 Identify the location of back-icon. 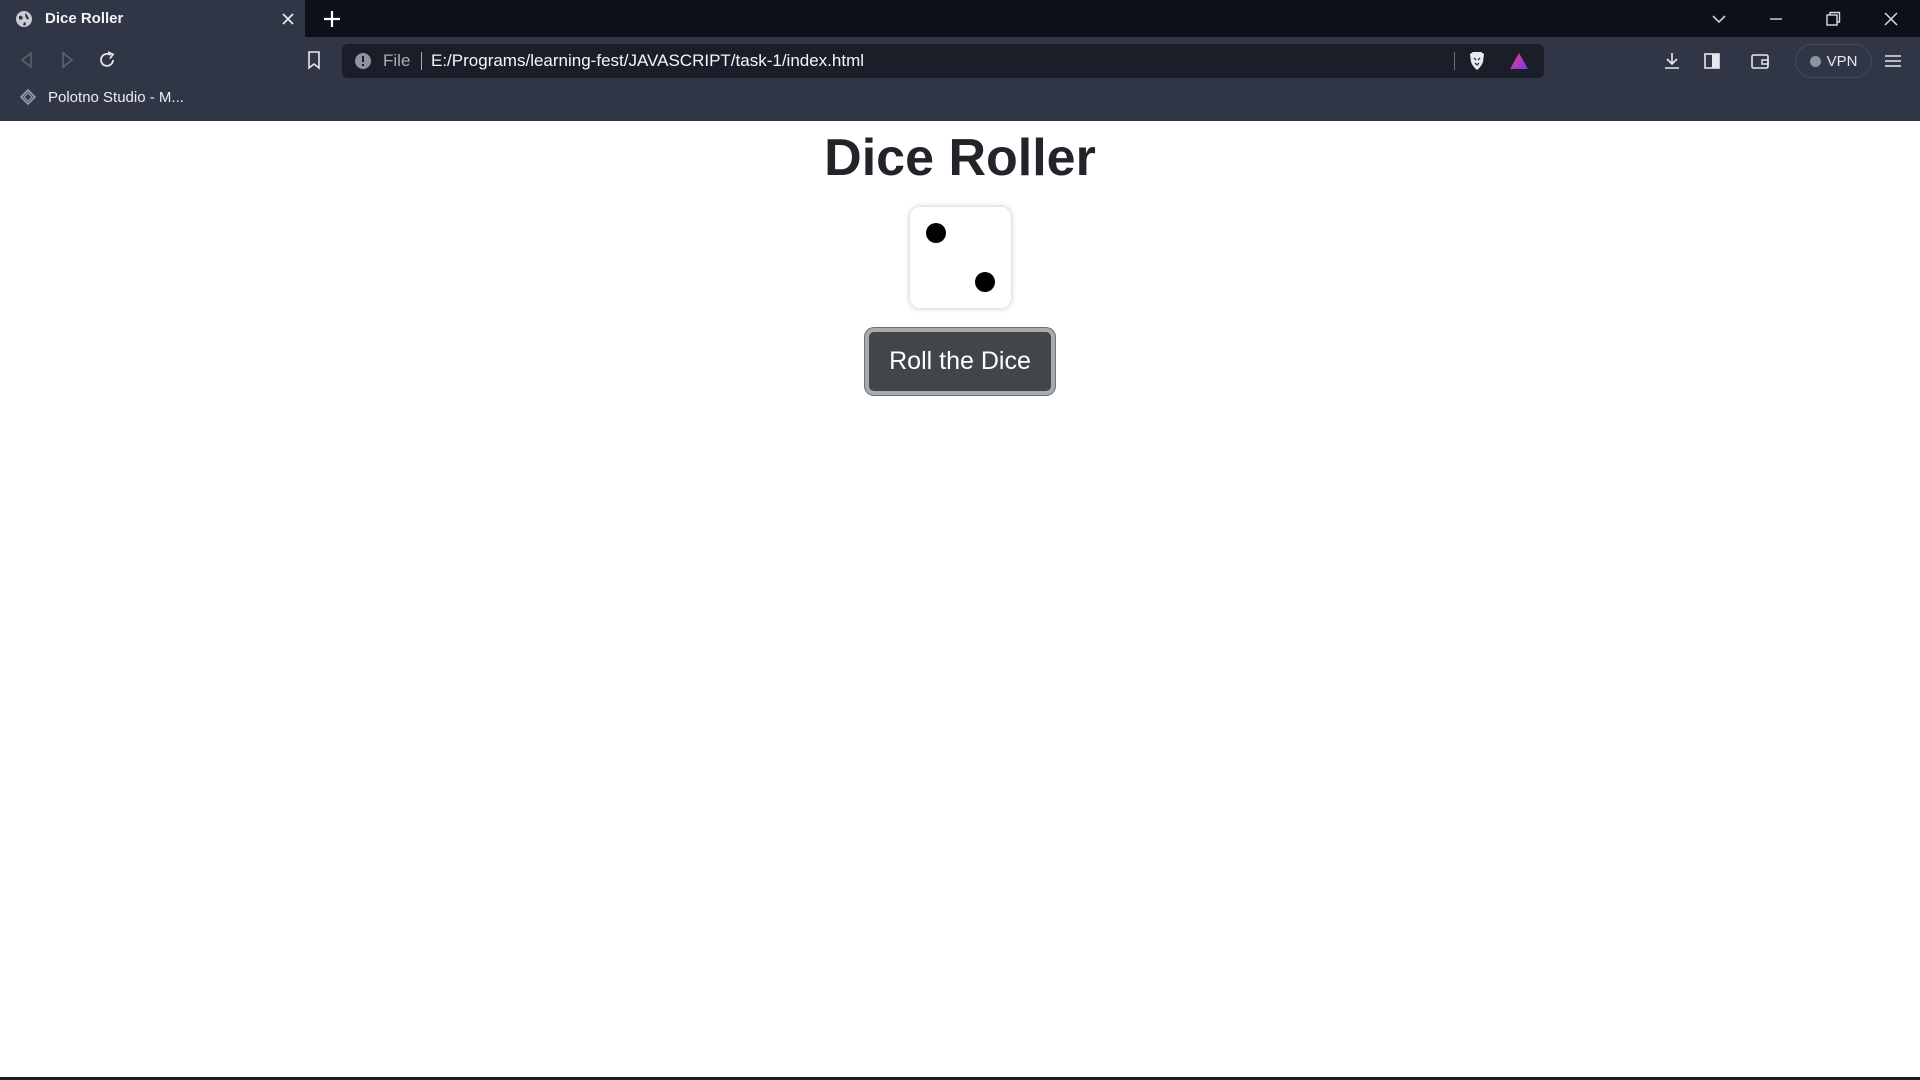
(27, 60).